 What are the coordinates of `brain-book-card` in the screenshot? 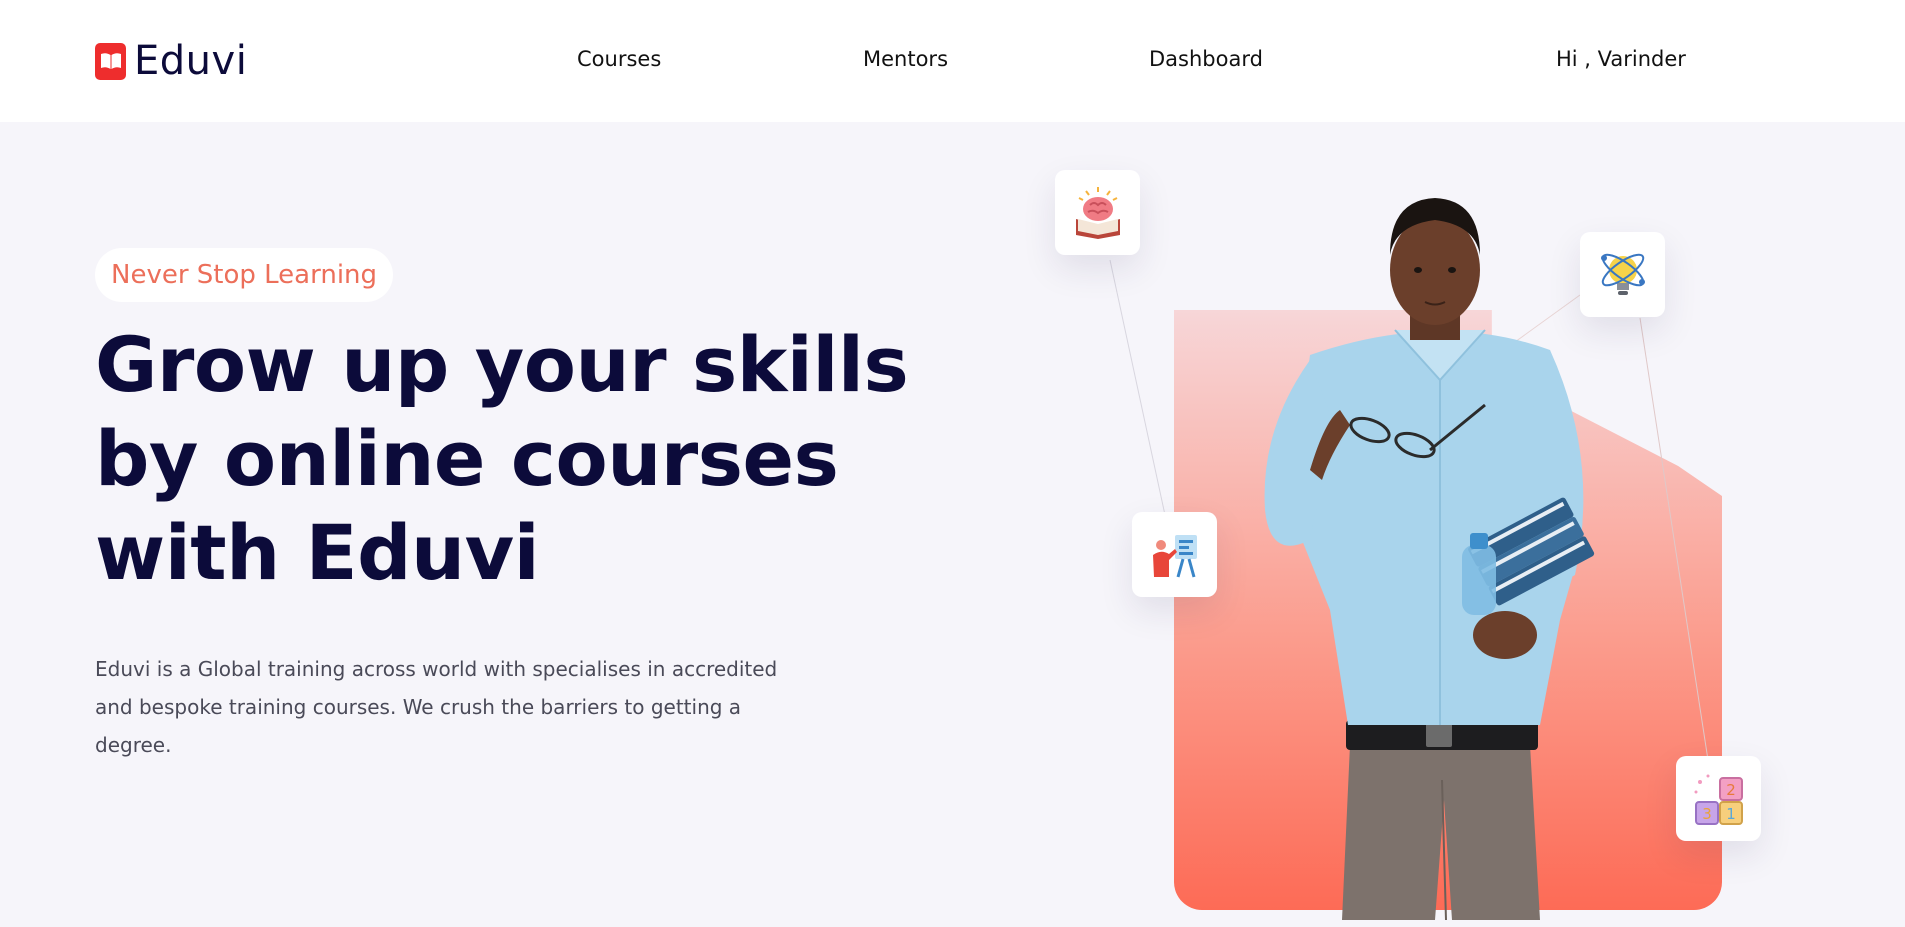 It's located at (1097, 212).